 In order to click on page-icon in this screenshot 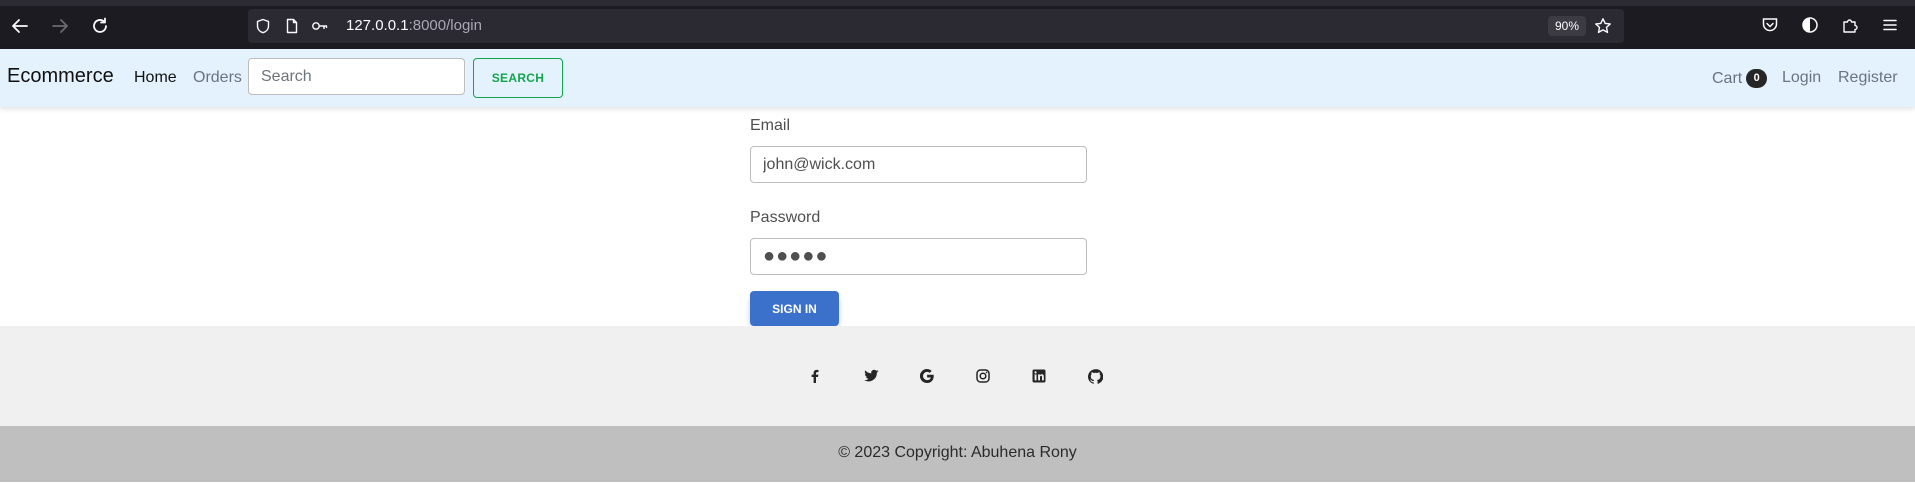, I will do `click(292, 26)`.